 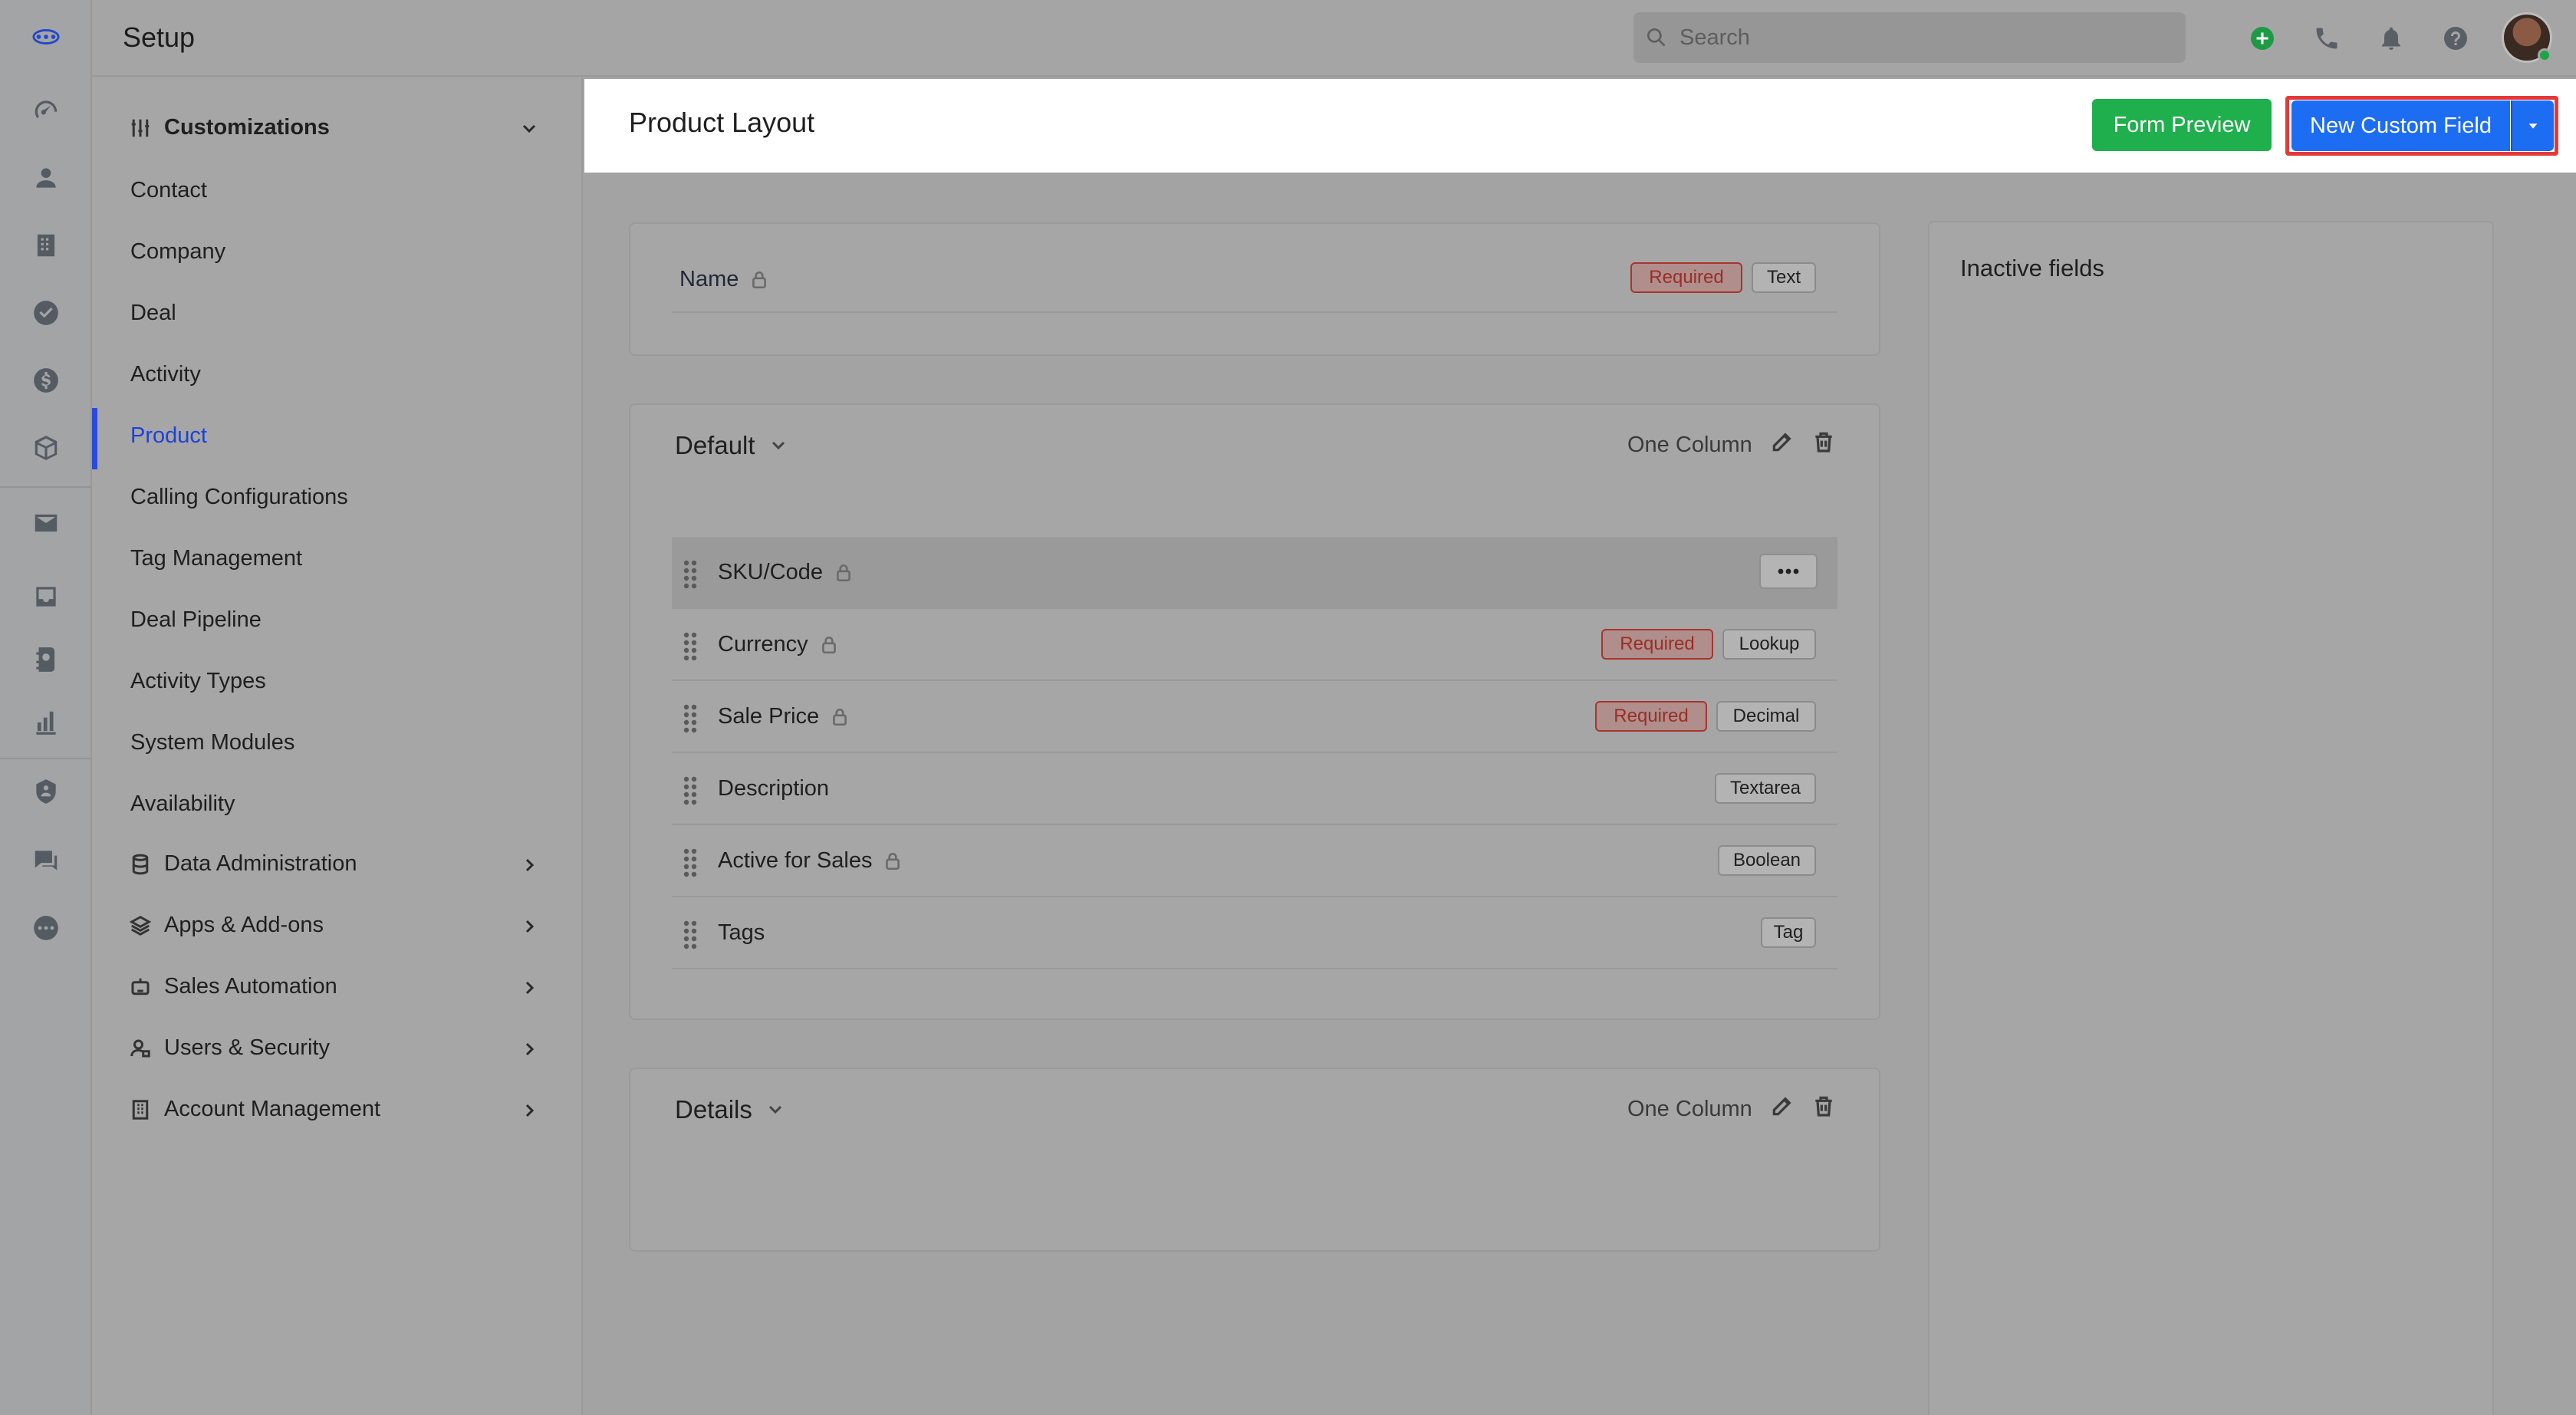 I want to click on sidebar-group-label: Apps & Add-ons, so click(x=244, y=925).